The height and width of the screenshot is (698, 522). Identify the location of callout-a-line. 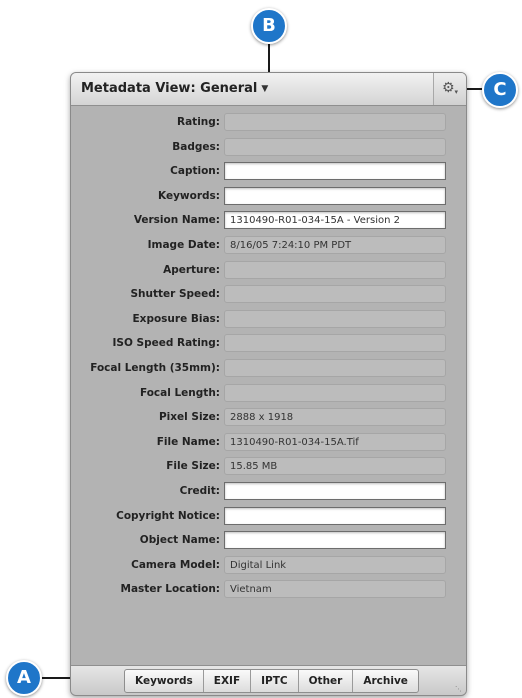
(56, 678).